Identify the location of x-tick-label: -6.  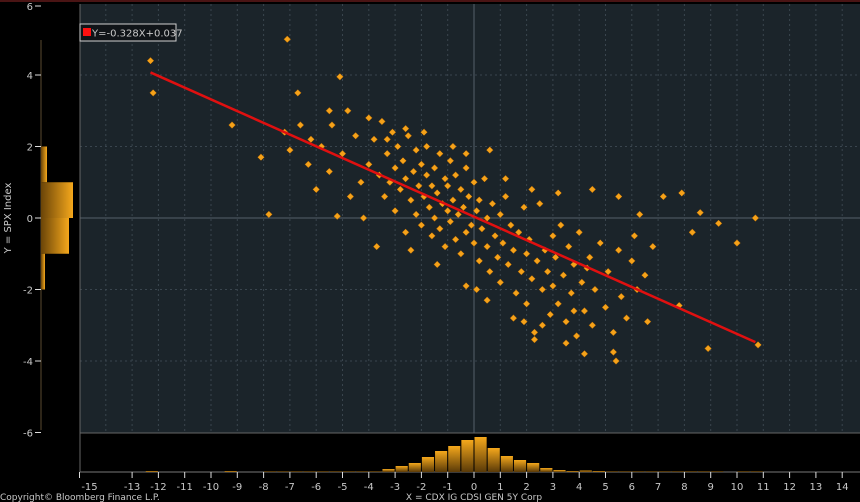
(316, 487).